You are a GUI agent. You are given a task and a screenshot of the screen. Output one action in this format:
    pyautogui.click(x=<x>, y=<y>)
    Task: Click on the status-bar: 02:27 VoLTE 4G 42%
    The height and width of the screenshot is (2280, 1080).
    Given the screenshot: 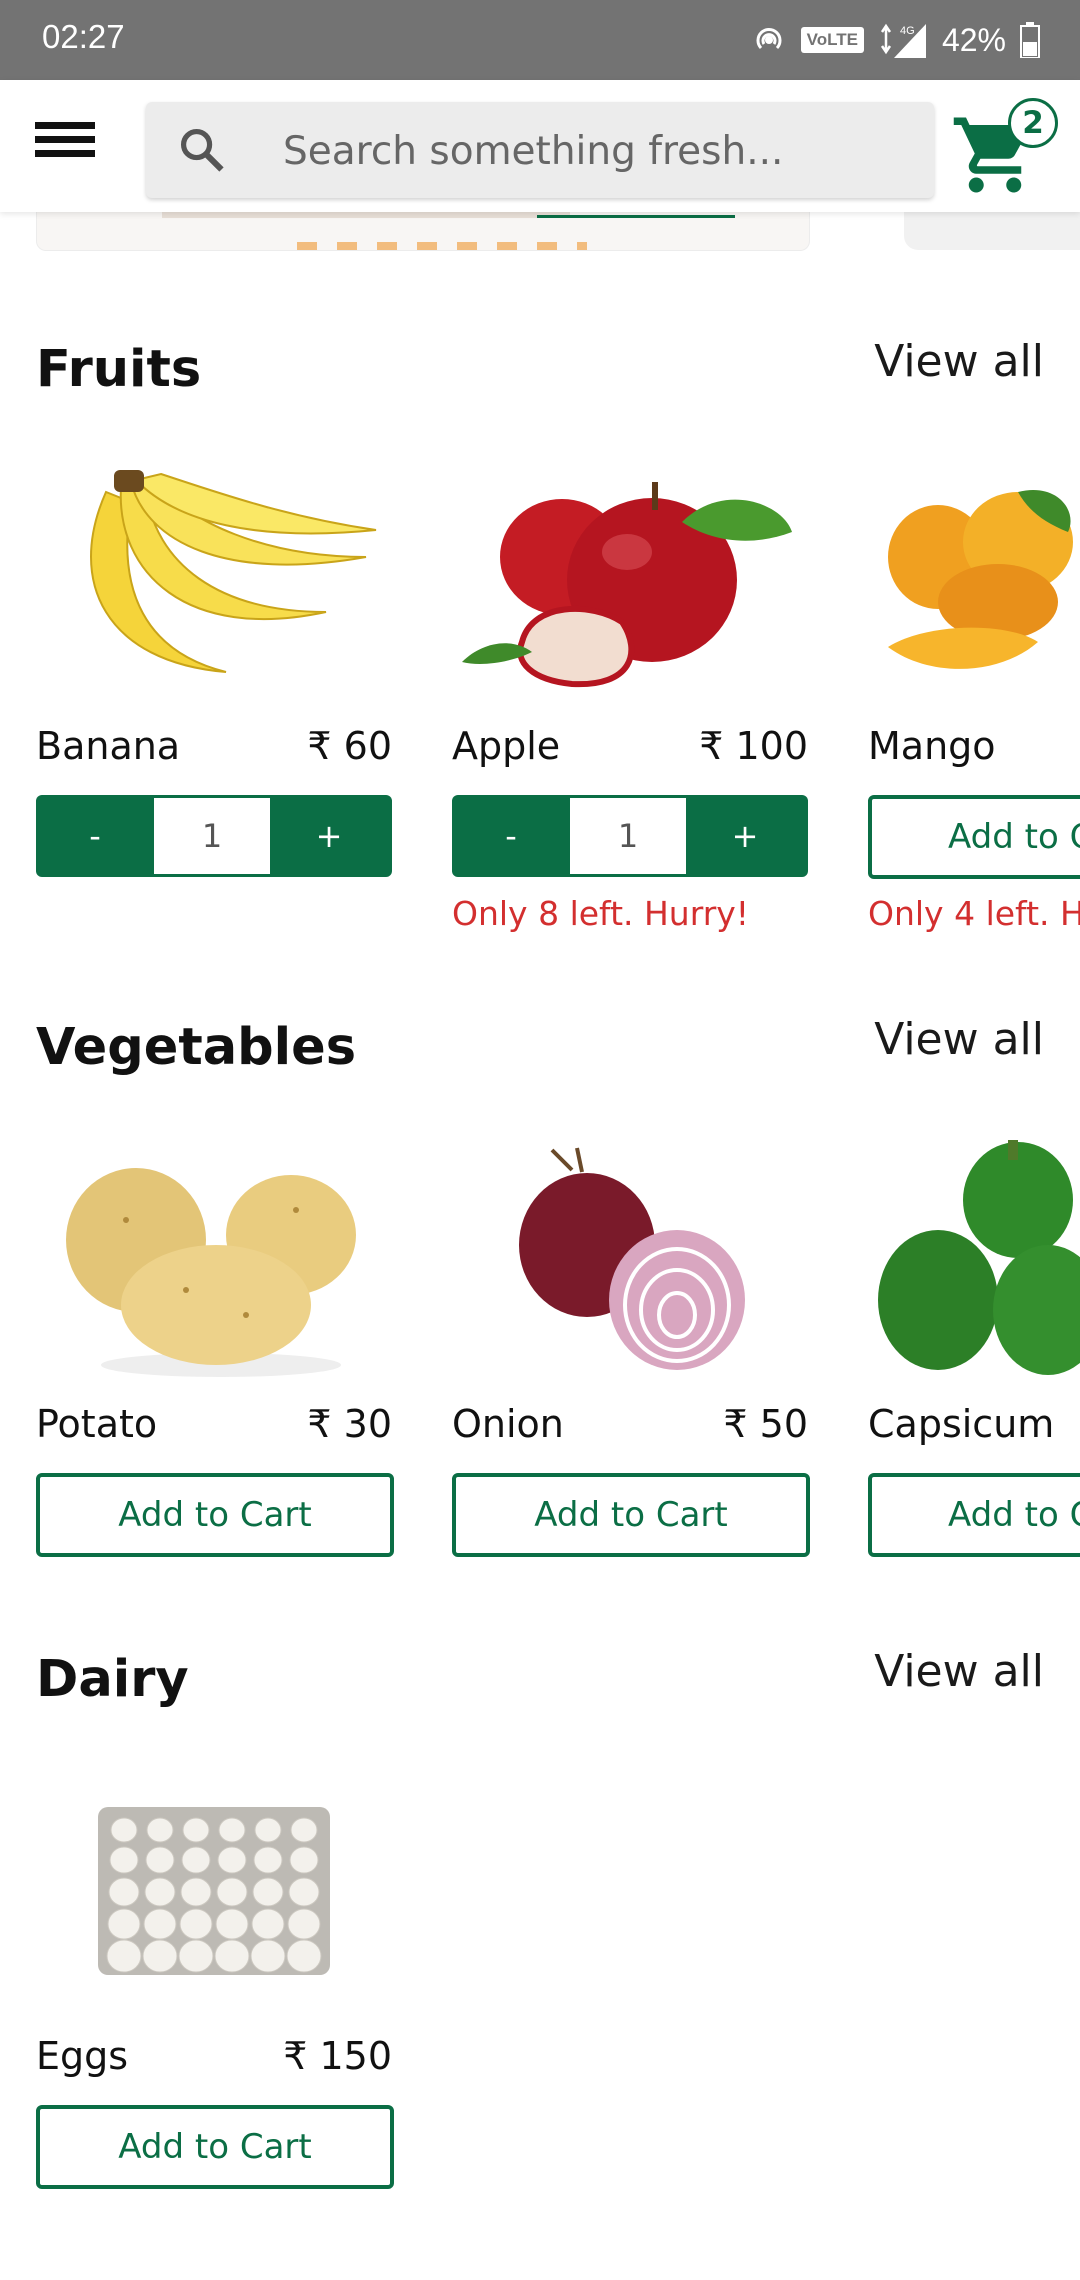 What is the action you would take?
    pyautogui.click(x=540, y=40)
    